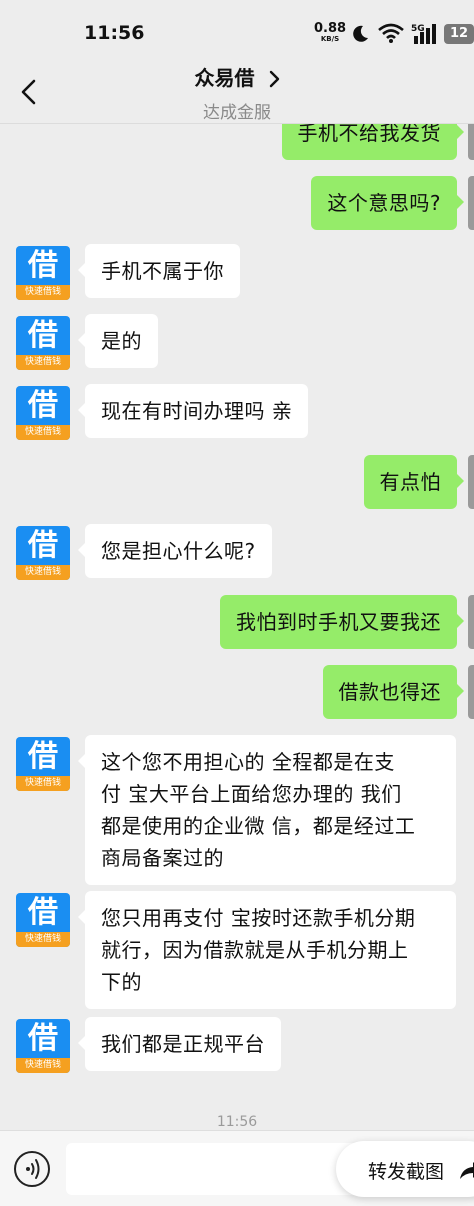 The image size is (474, 1206). Describe the element at coordinates (121, 341) in the screenshot. I see `message-text: 是的` at that location.